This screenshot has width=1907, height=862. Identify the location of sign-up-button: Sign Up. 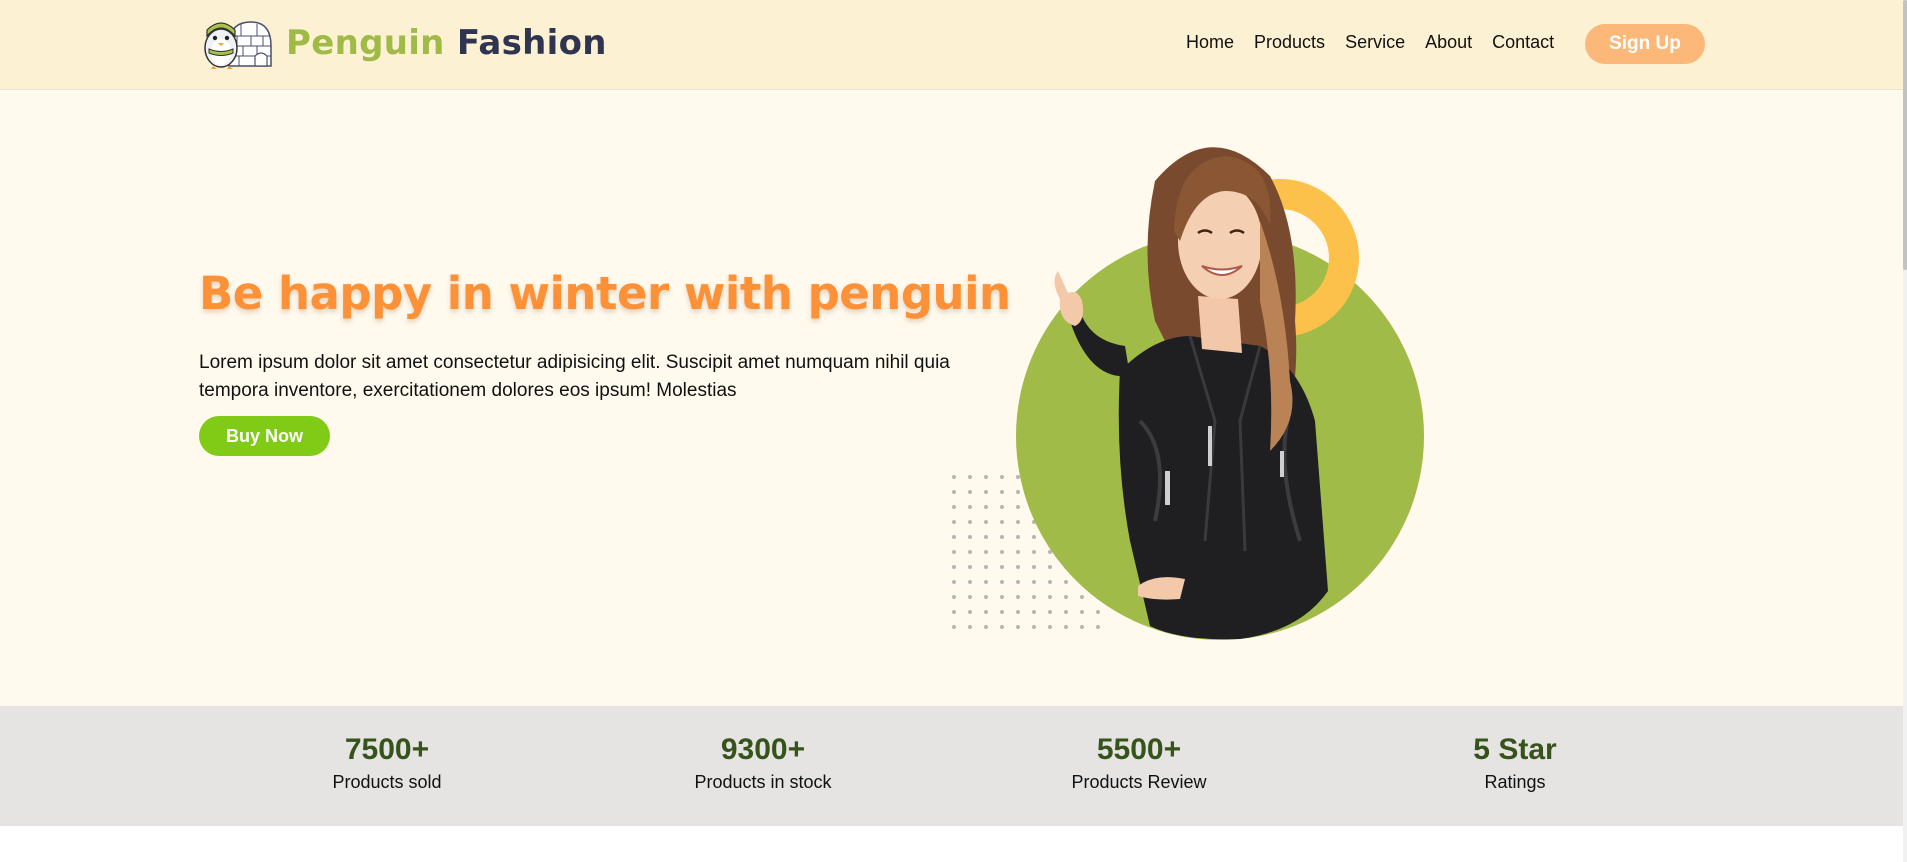
(1645, 44).